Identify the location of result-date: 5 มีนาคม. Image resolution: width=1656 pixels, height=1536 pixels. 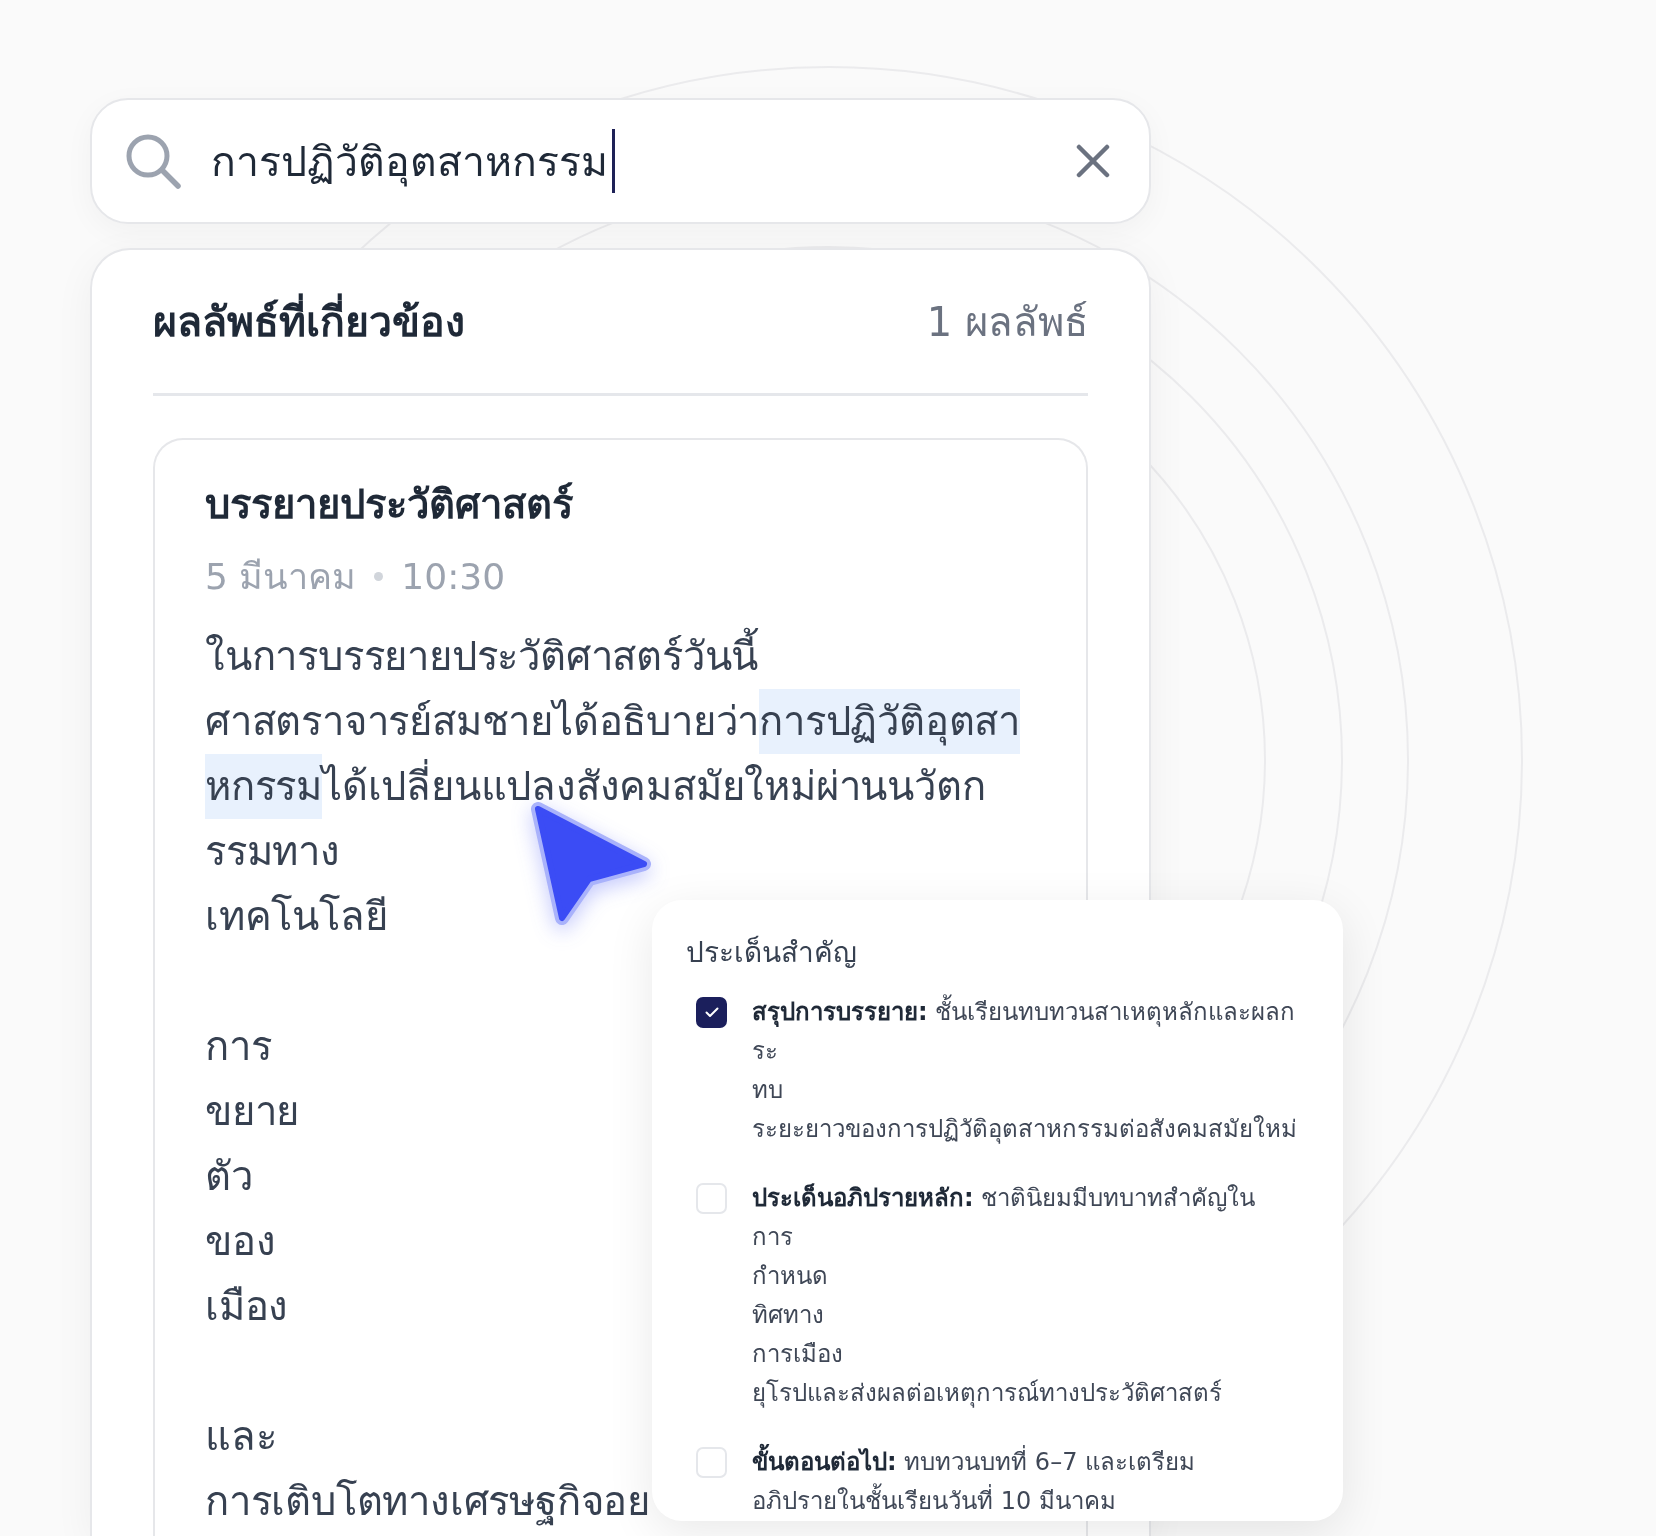
(281, 576).